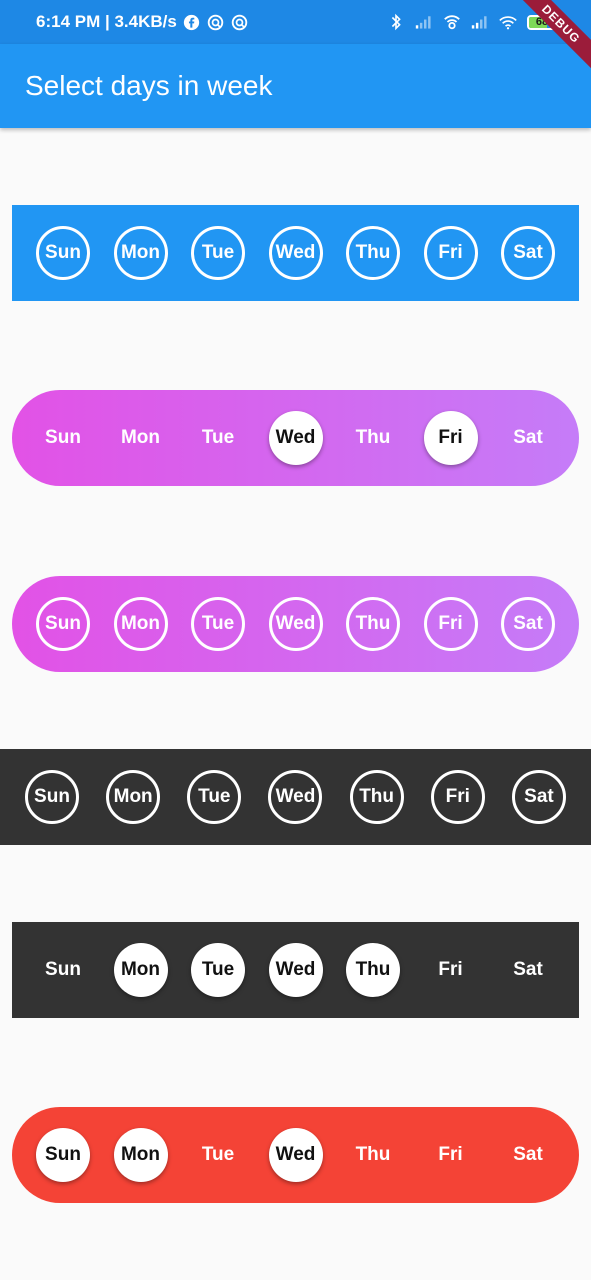  I want to click on facebook-icon, so click(192, 22).